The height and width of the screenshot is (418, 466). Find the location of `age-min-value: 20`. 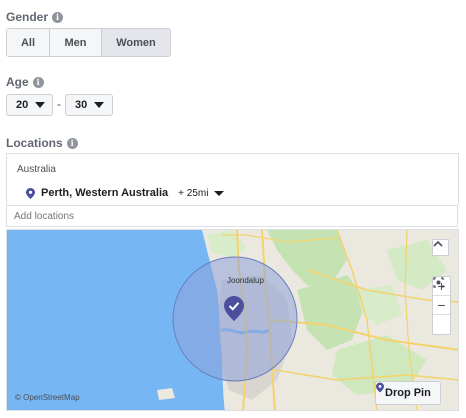

age-min-value: 20 is located at coordinates (22, 105).